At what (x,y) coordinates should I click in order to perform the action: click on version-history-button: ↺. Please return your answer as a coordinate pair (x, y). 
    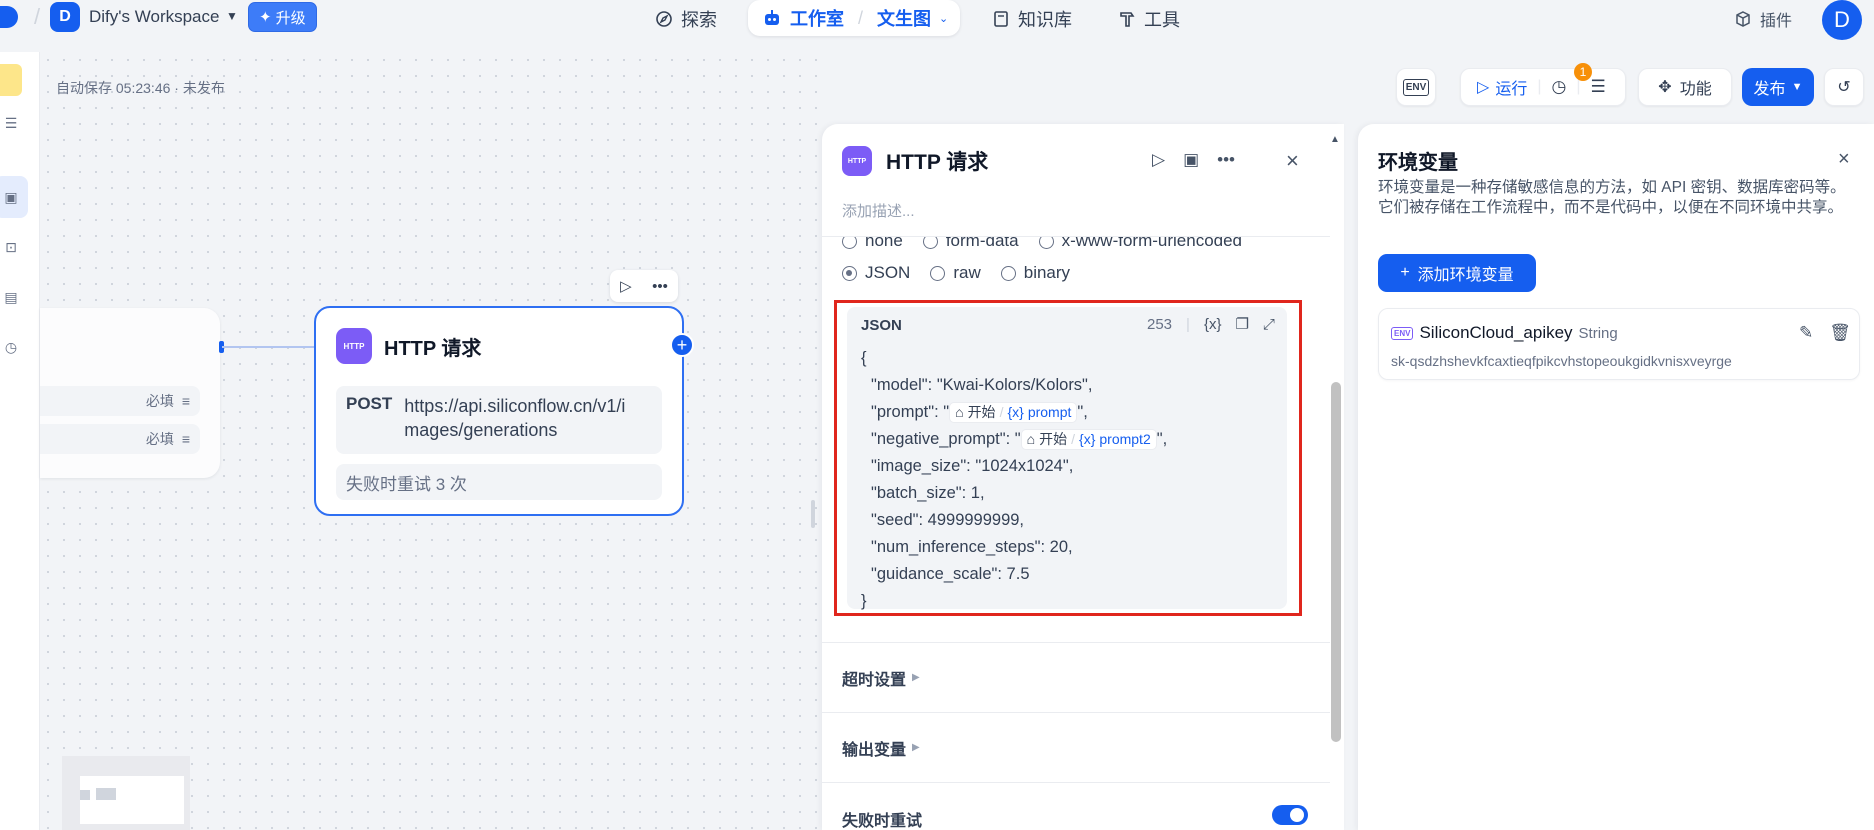
    Looking at the image, I should click on (1844, 87).